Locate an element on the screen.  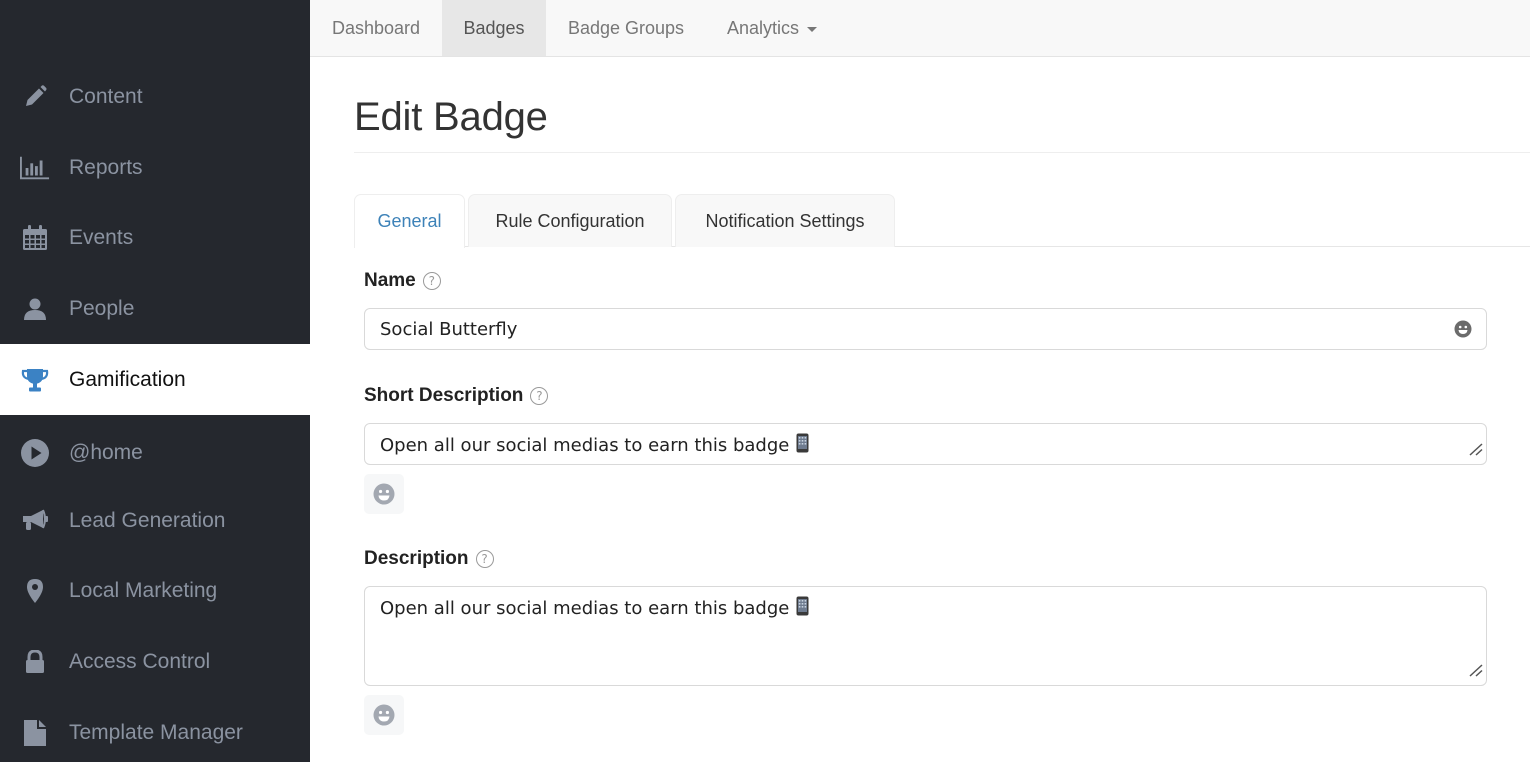
sidebar-item-lead-generation: Lead Generation is located at coordinates (155, 520).